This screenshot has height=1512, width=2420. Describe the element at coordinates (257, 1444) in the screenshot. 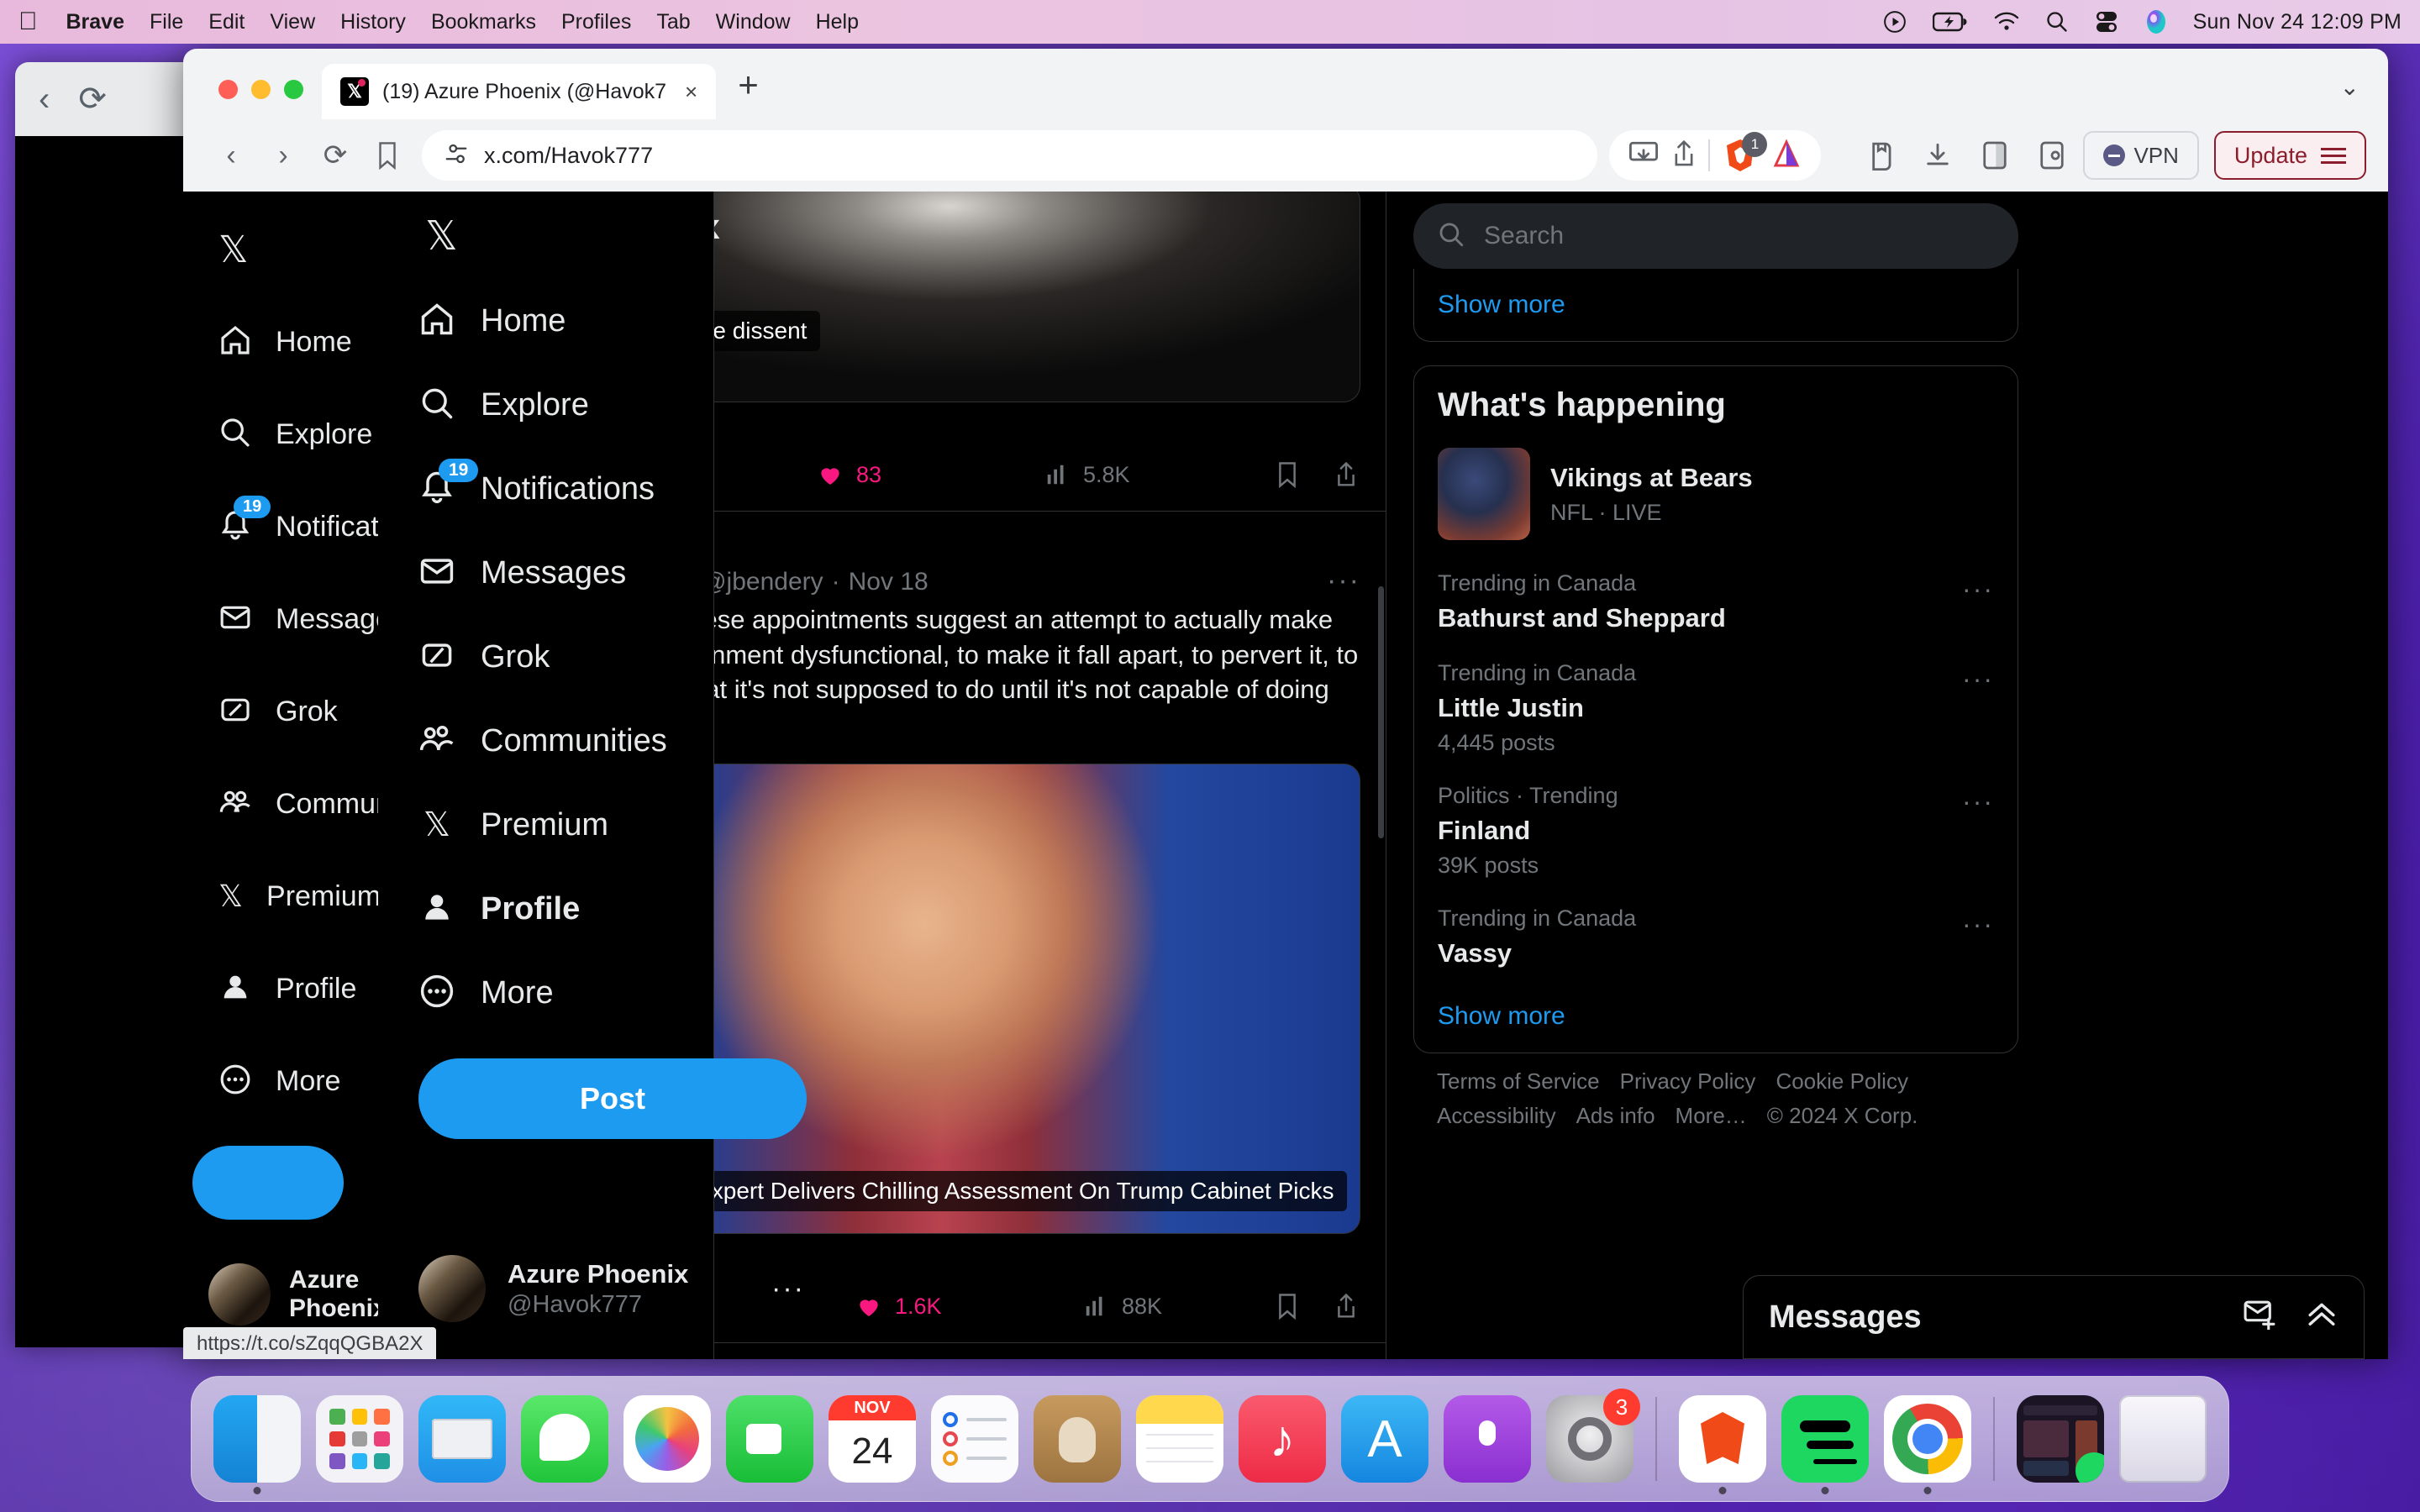

I see `dock-item-finder` at that location.